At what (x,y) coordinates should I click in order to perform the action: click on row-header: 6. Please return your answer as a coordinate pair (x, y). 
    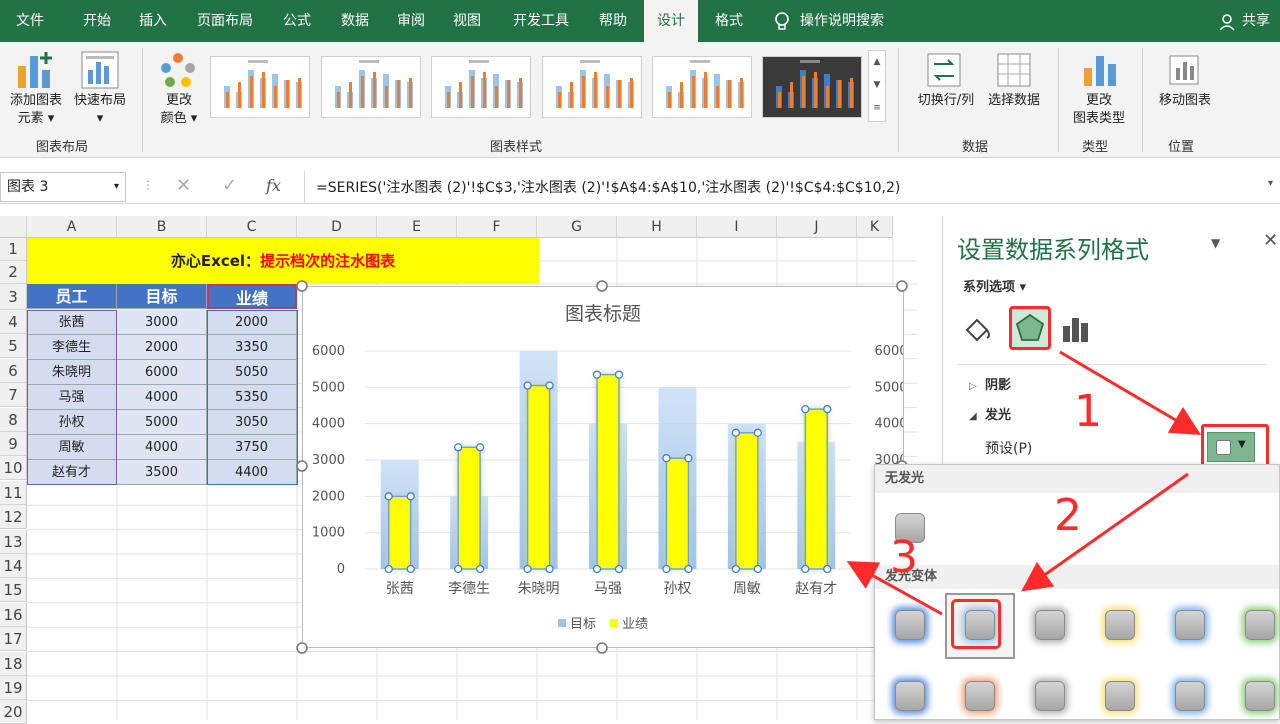
    Looking at the image, I should click on (13, 370).